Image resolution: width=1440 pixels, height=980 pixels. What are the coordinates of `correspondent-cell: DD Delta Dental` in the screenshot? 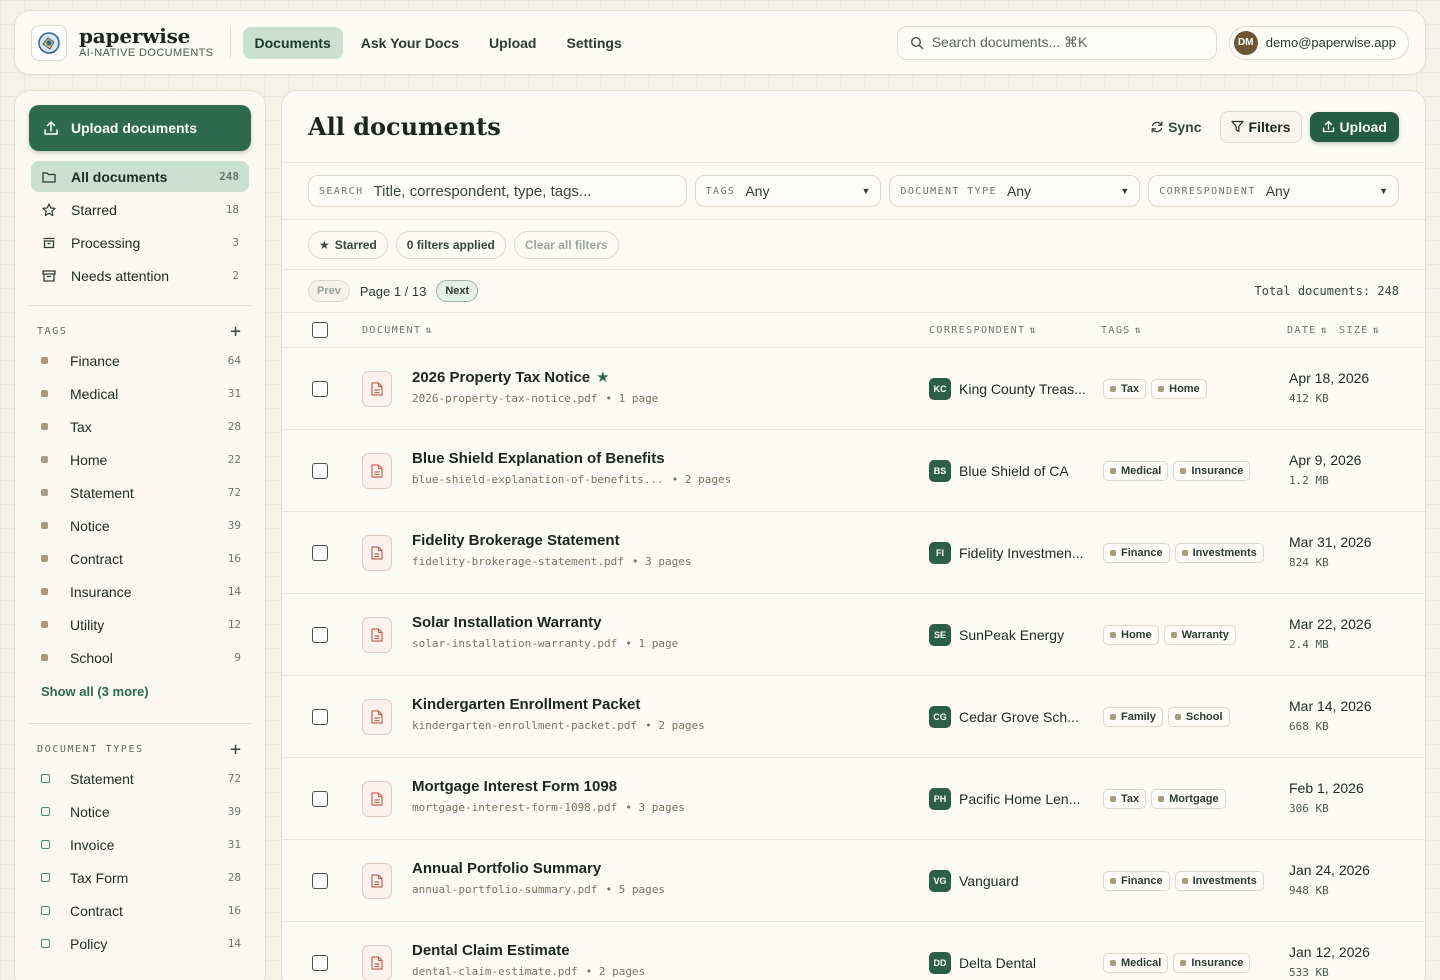 It's located at (1009, 962).